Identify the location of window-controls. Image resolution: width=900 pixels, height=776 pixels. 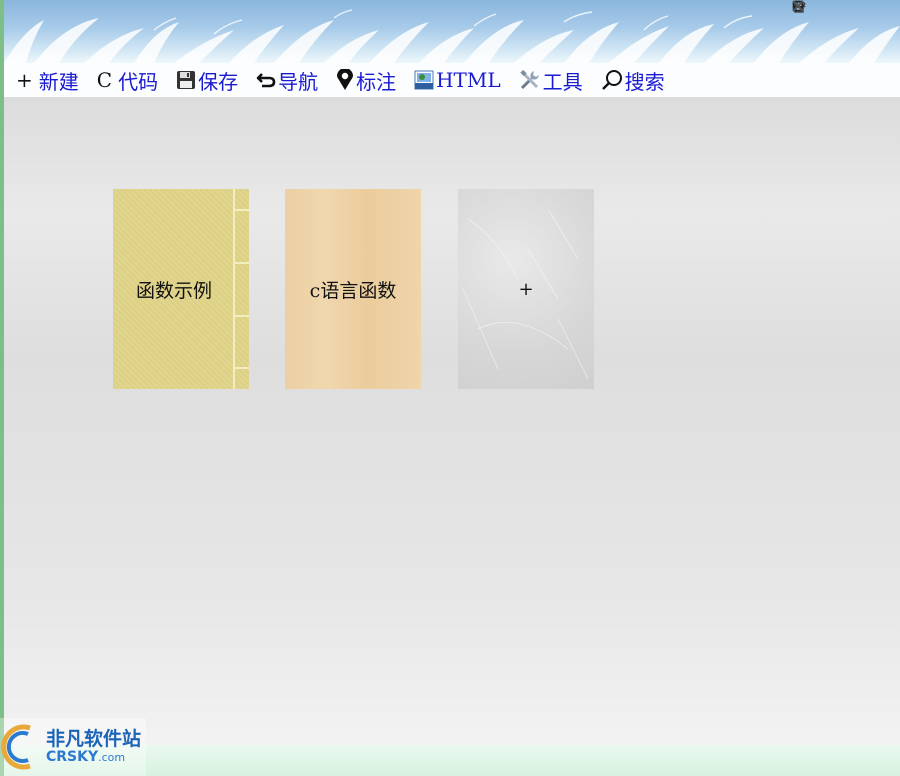
(845, 8).